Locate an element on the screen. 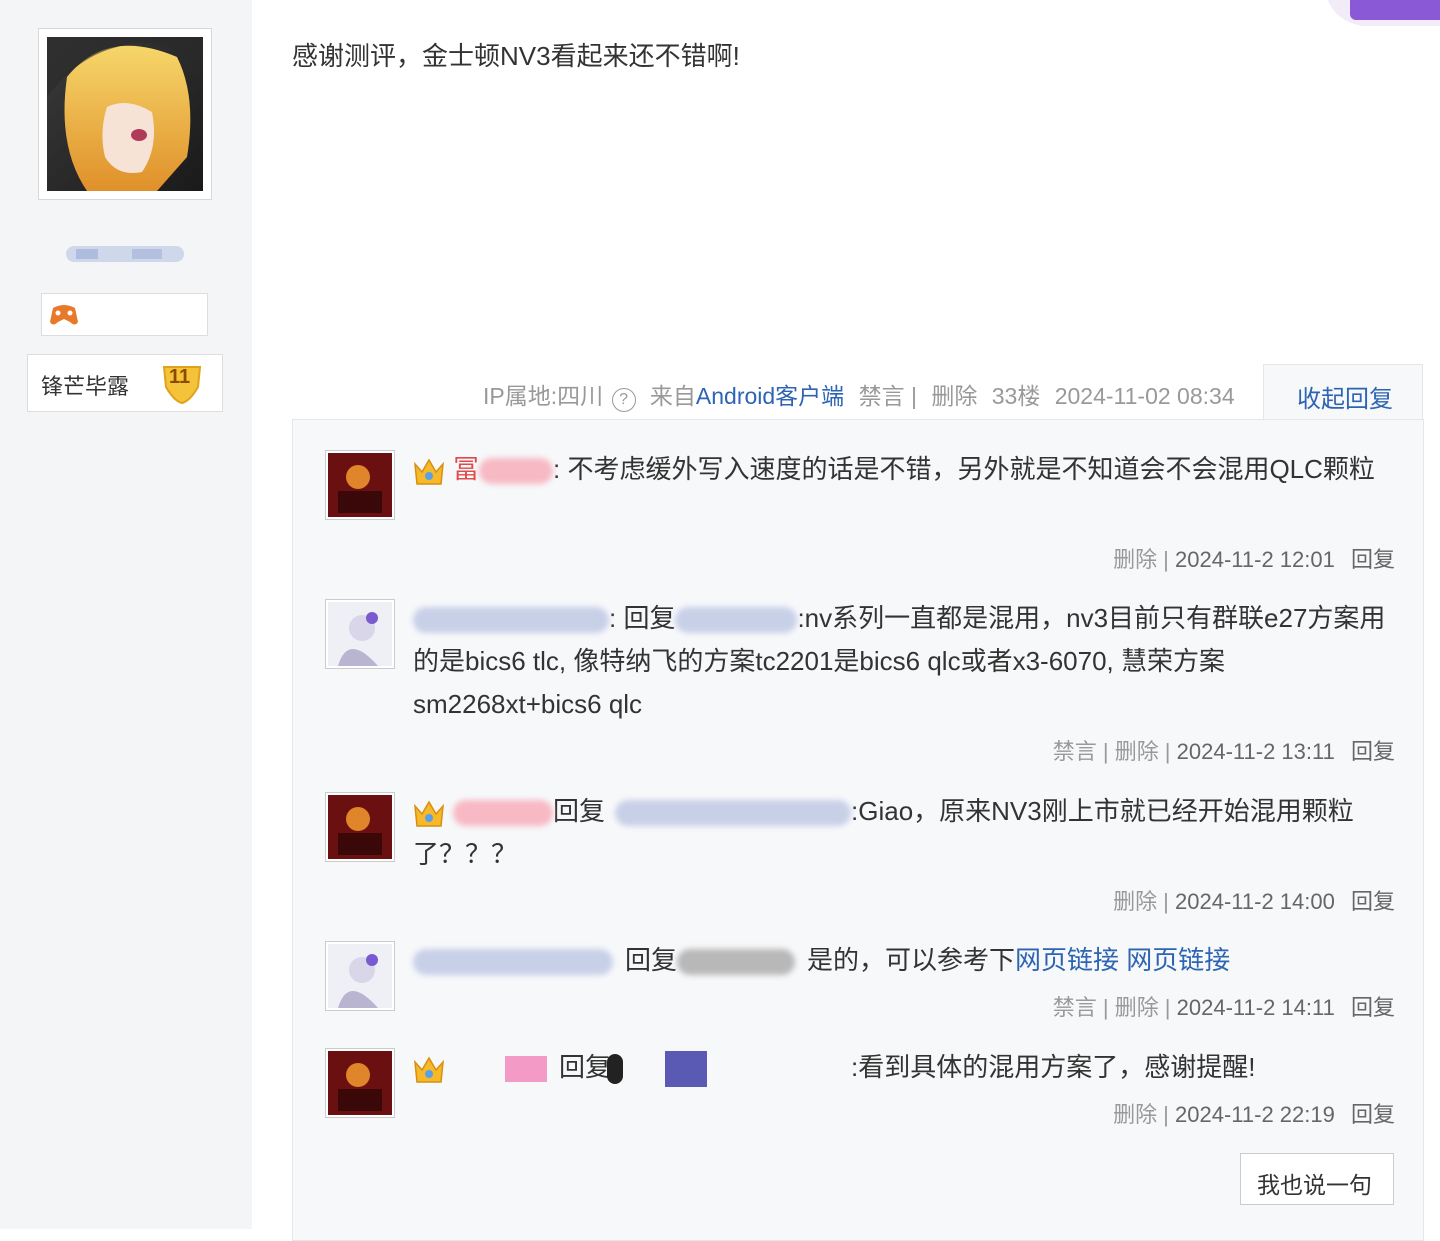 This screenshot has height=1241, width=1440. reply-text: :看到具体的混用方案了，感谢提醒! is located at coordinates (1053, 1067).